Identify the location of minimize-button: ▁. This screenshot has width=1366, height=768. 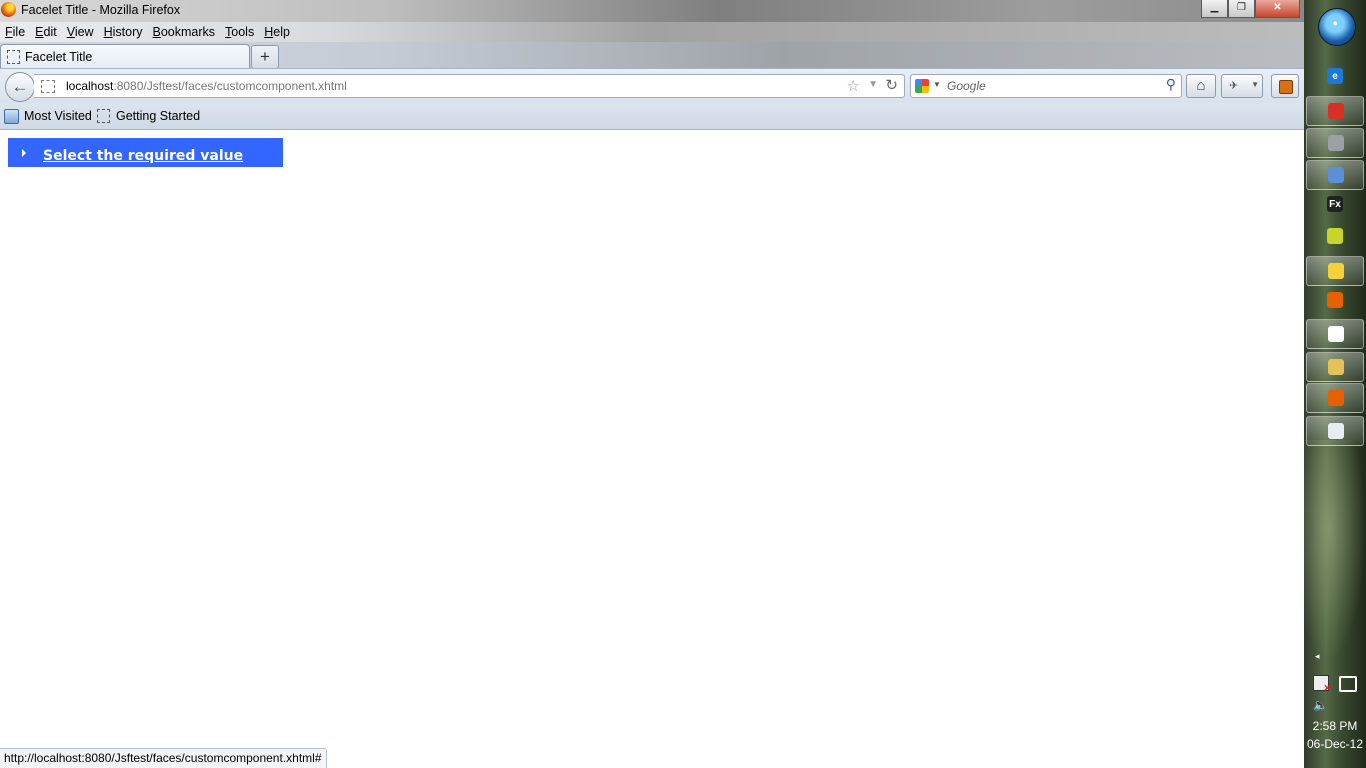
(1214, 9).